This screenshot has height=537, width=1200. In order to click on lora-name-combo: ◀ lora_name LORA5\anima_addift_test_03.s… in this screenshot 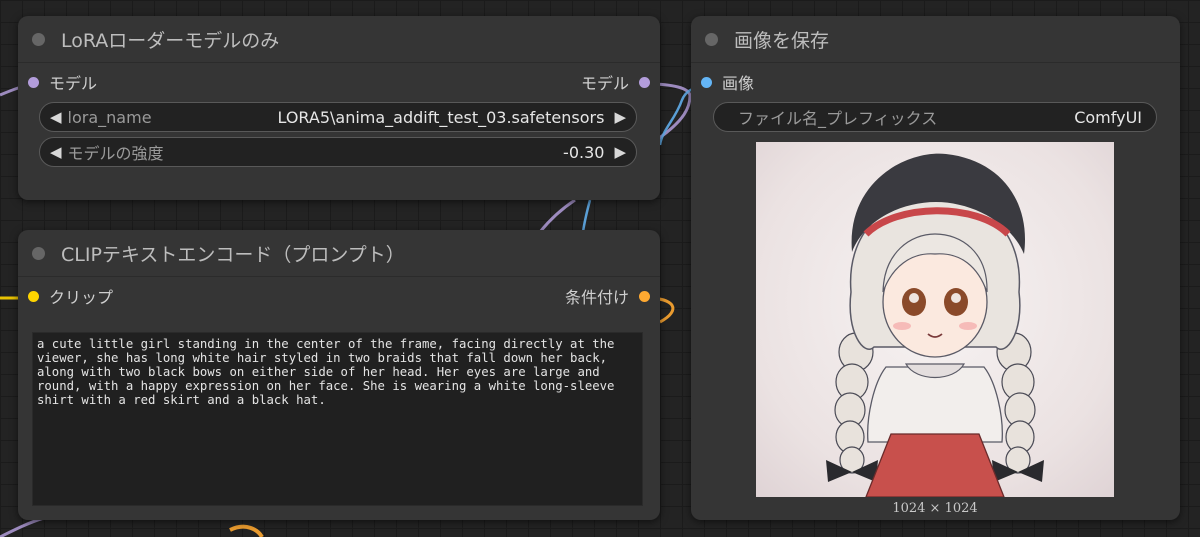, I will do `click(338, 117)`.